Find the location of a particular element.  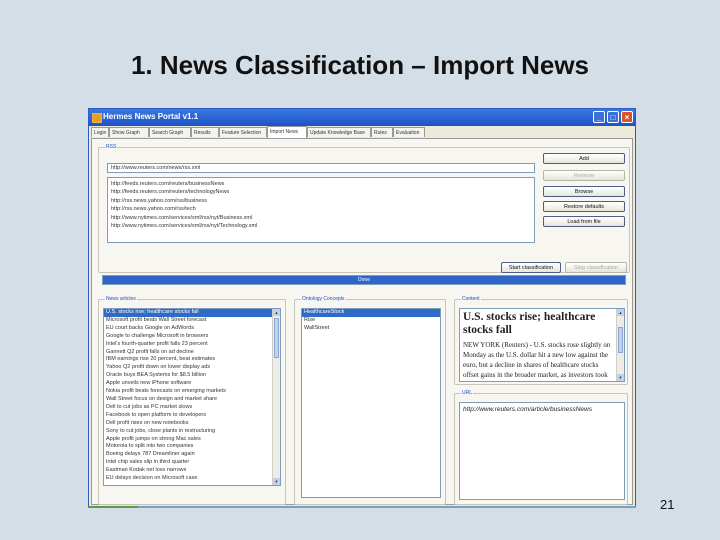

news-article-item: Eastman Kodak net loss narrows is located at coordinates (192, 471).